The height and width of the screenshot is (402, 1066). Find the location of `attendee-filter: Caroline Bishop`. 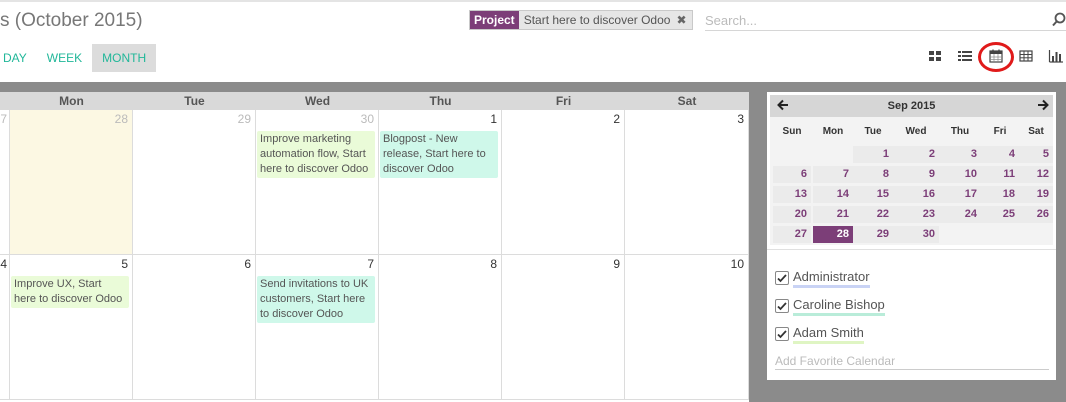

attendee-filter: Caroline Bishop is located at coordinates (830, 306).